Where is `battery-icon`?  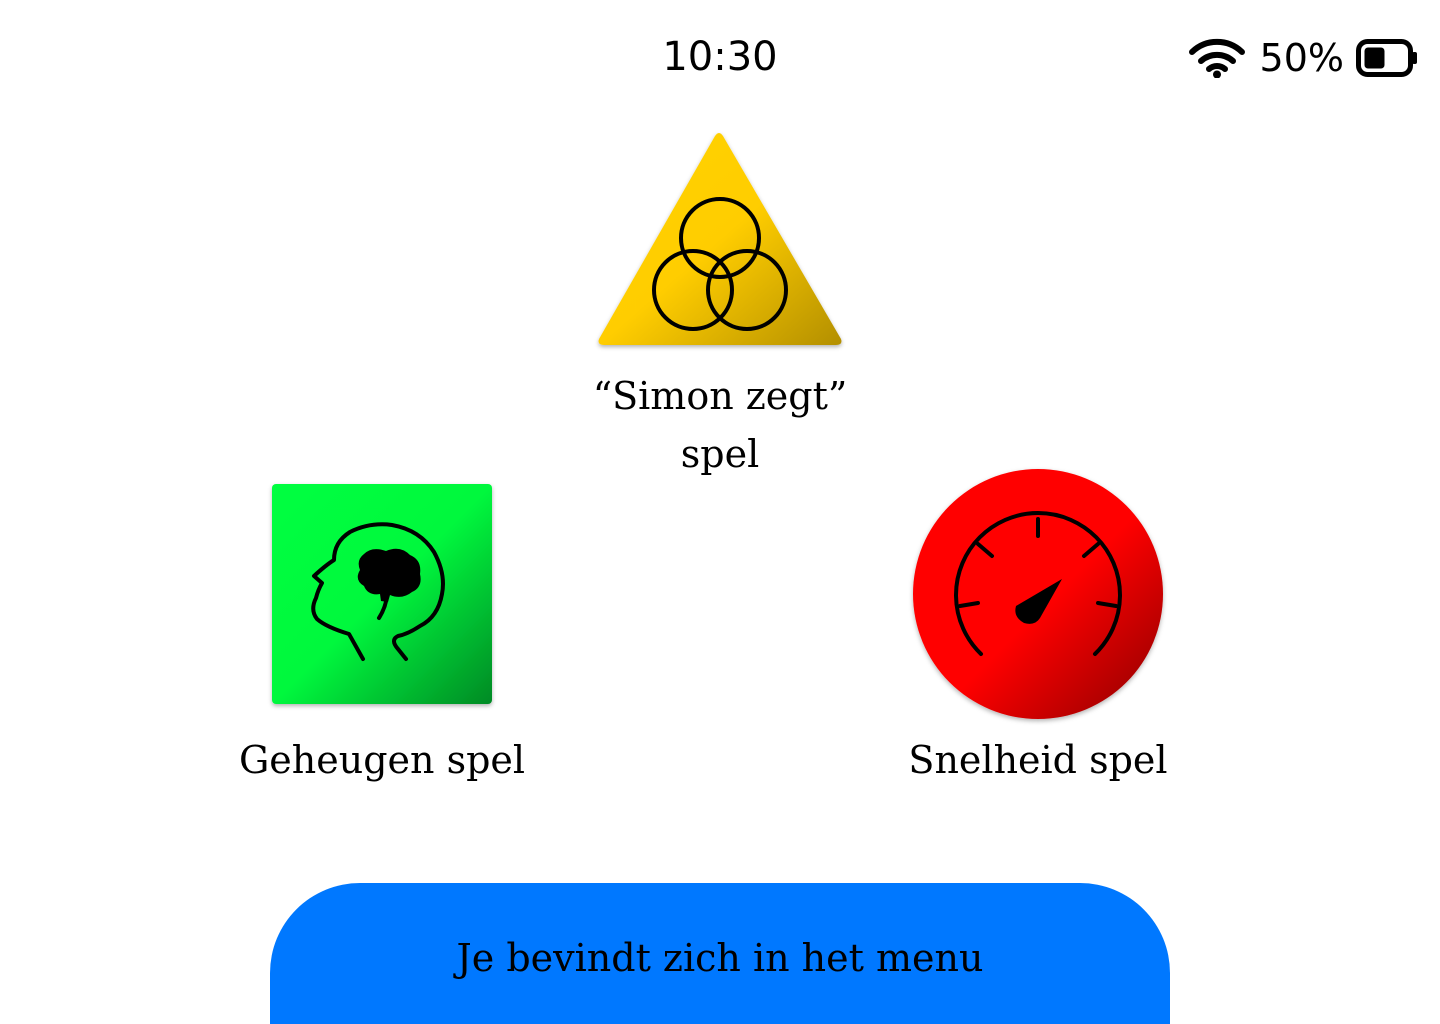 battery-icon is located at coordinates (1386, 58).